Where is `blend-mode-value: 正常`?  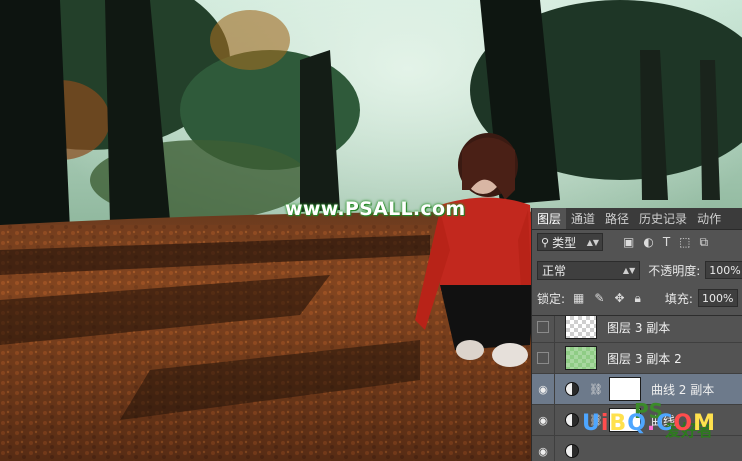
blend-mode-value: 正常 is located at coordinates (554, 270).